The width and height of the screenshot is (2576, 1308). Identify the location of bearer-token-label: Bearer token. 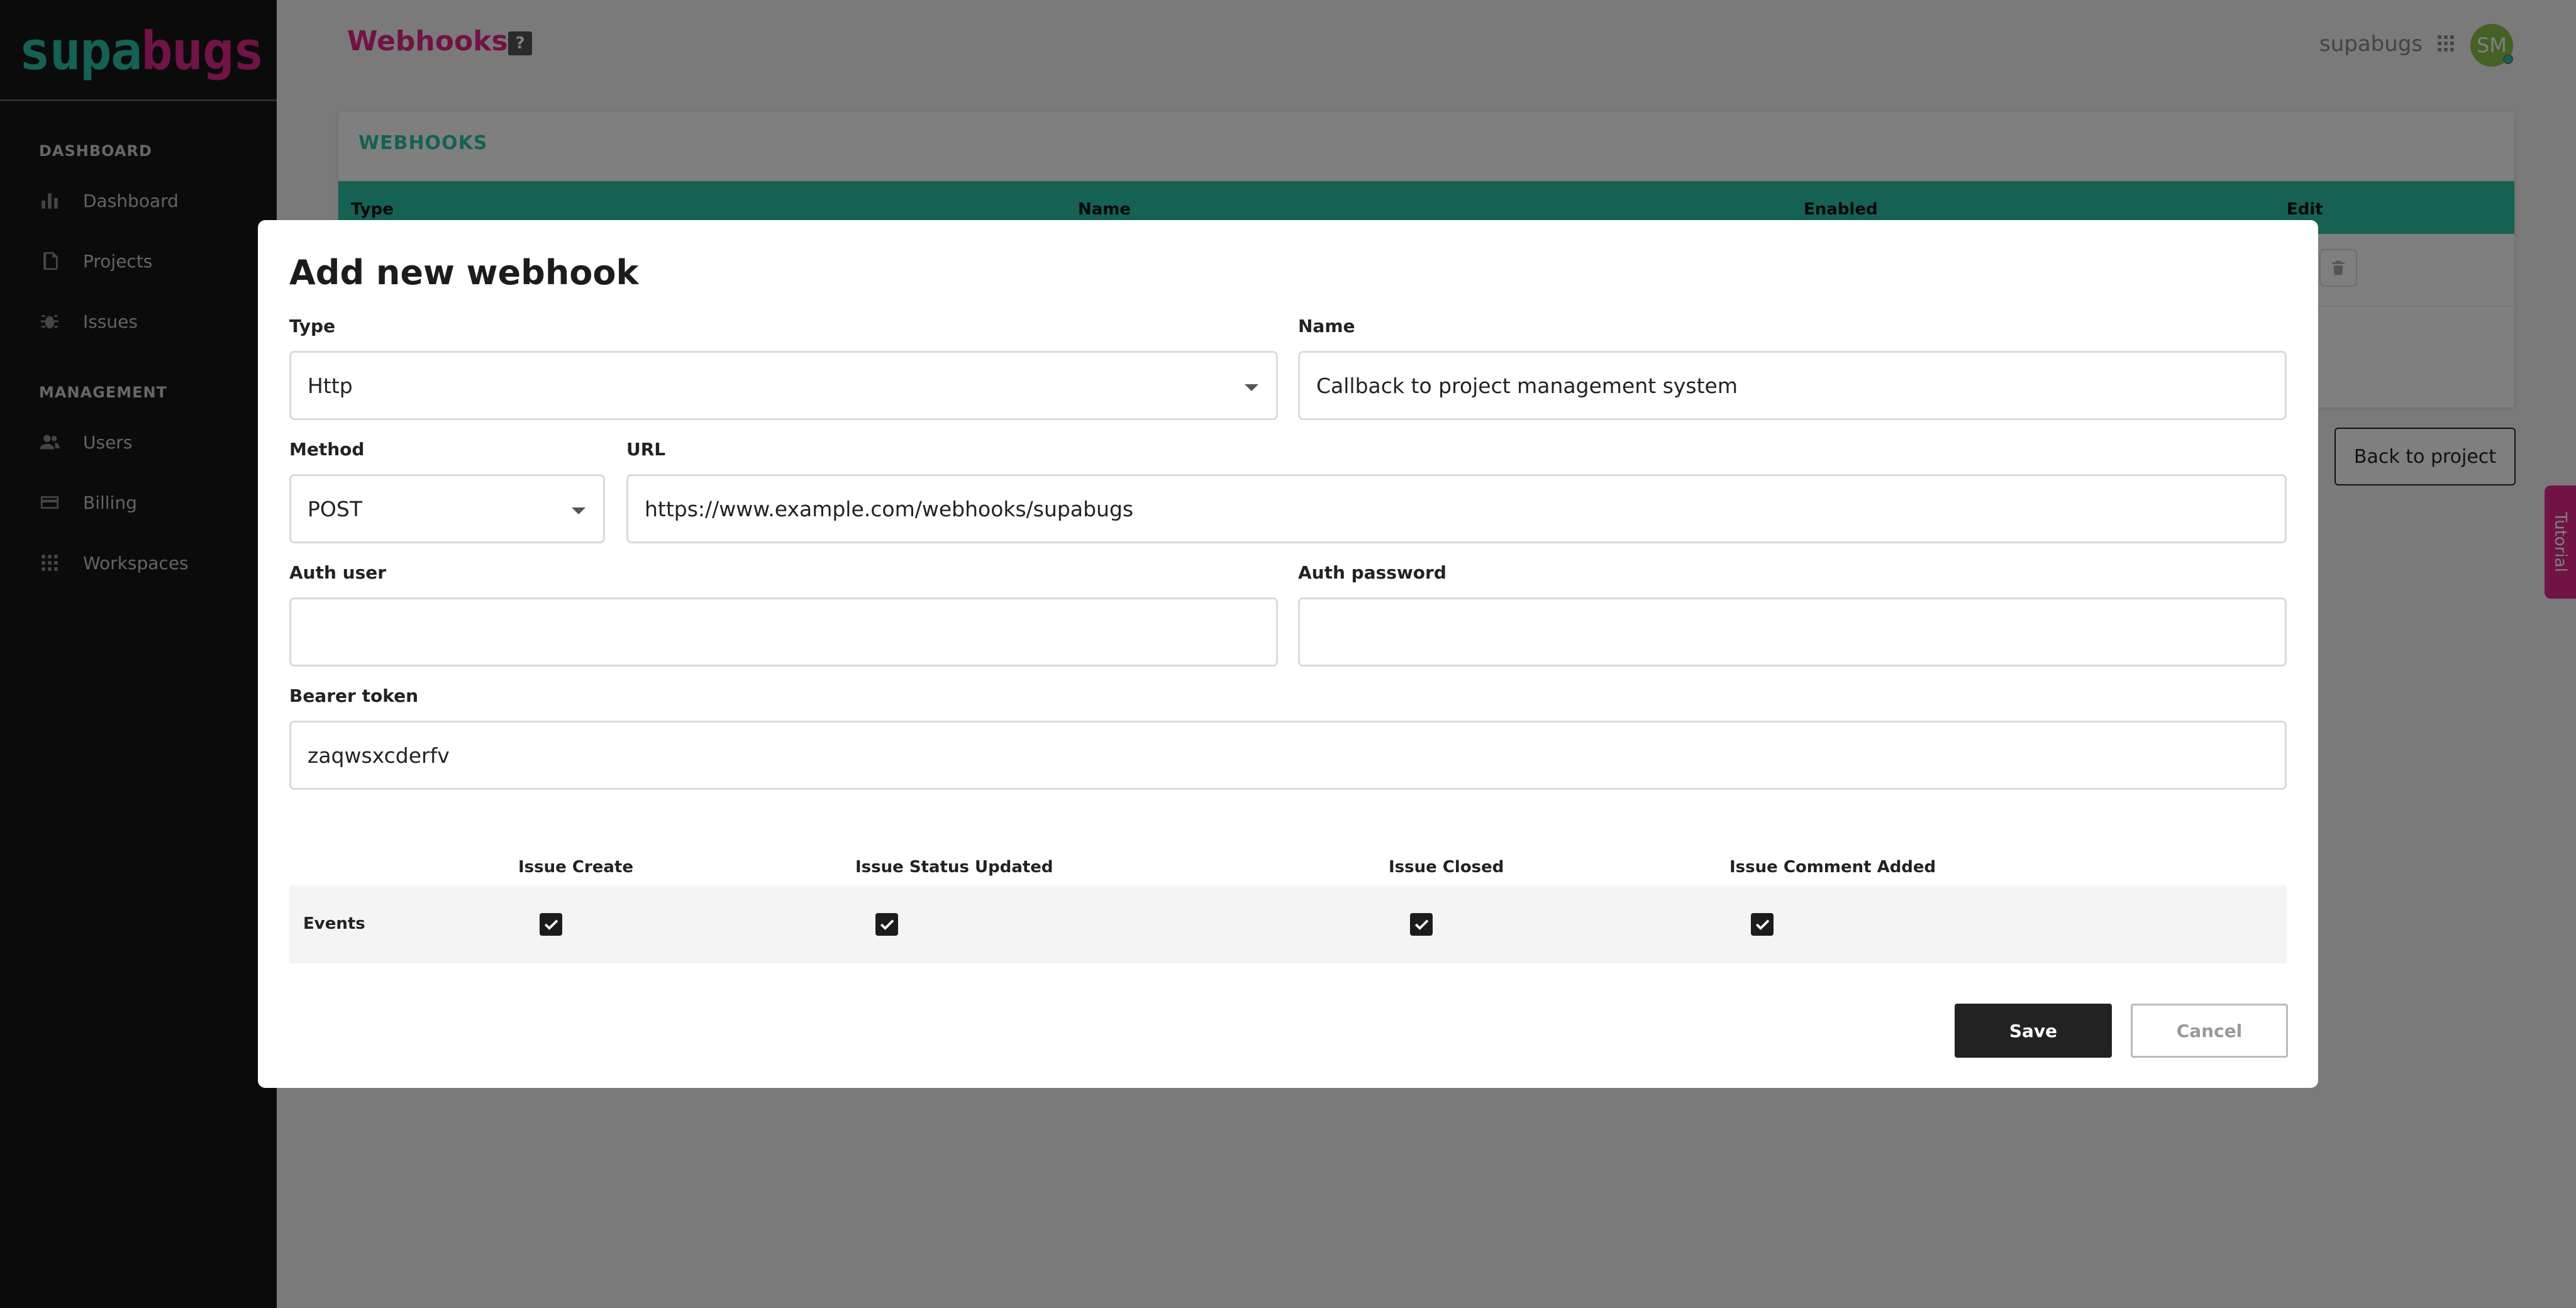
(353, 695).